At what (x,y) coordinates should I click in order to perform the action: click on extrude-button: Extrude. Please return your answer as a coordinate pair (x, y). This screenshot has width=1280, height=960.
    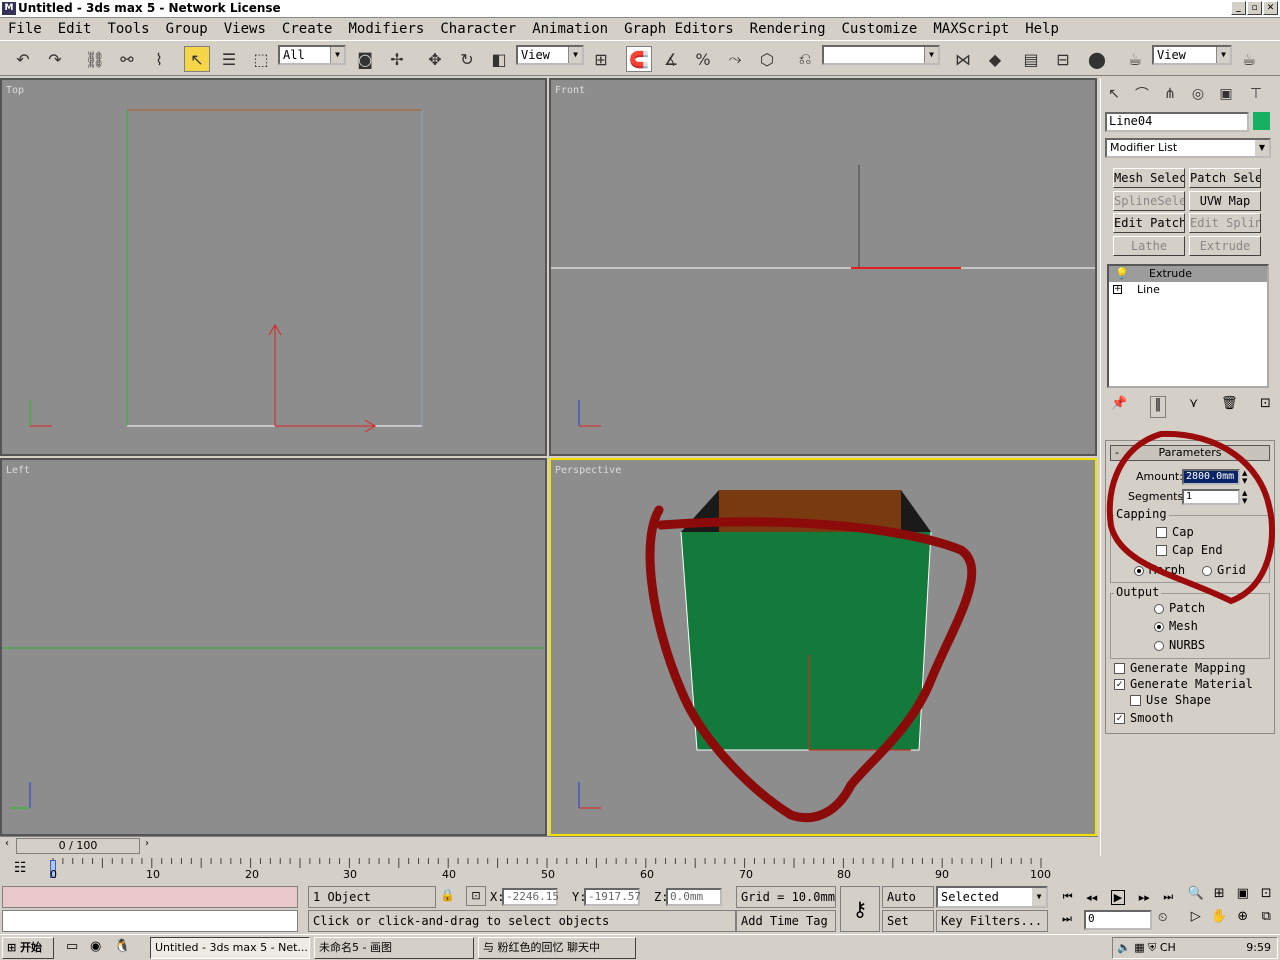
    Looking at the image, I should click on (1225, 246).